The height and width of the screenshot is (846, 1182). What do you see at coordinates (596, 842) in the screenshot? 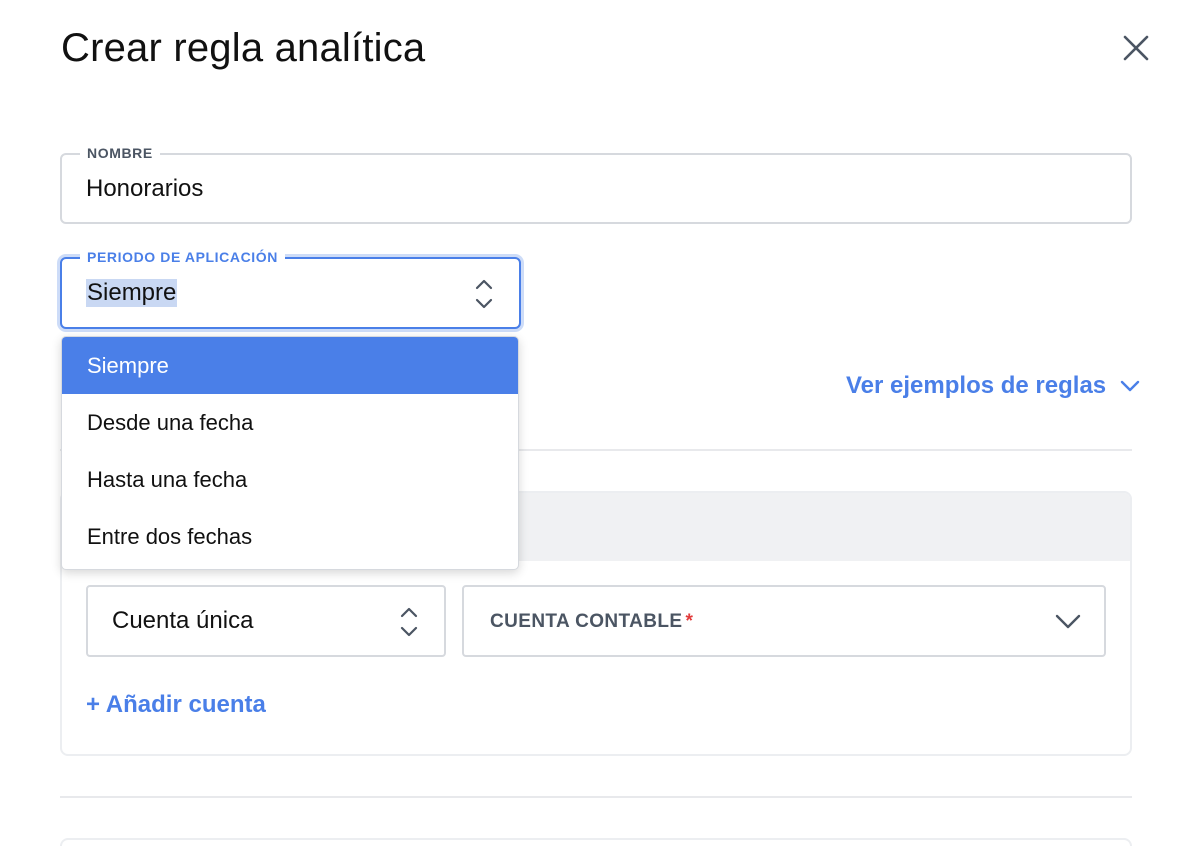
I see `next-section-panel` at bounding box center [596, 842].